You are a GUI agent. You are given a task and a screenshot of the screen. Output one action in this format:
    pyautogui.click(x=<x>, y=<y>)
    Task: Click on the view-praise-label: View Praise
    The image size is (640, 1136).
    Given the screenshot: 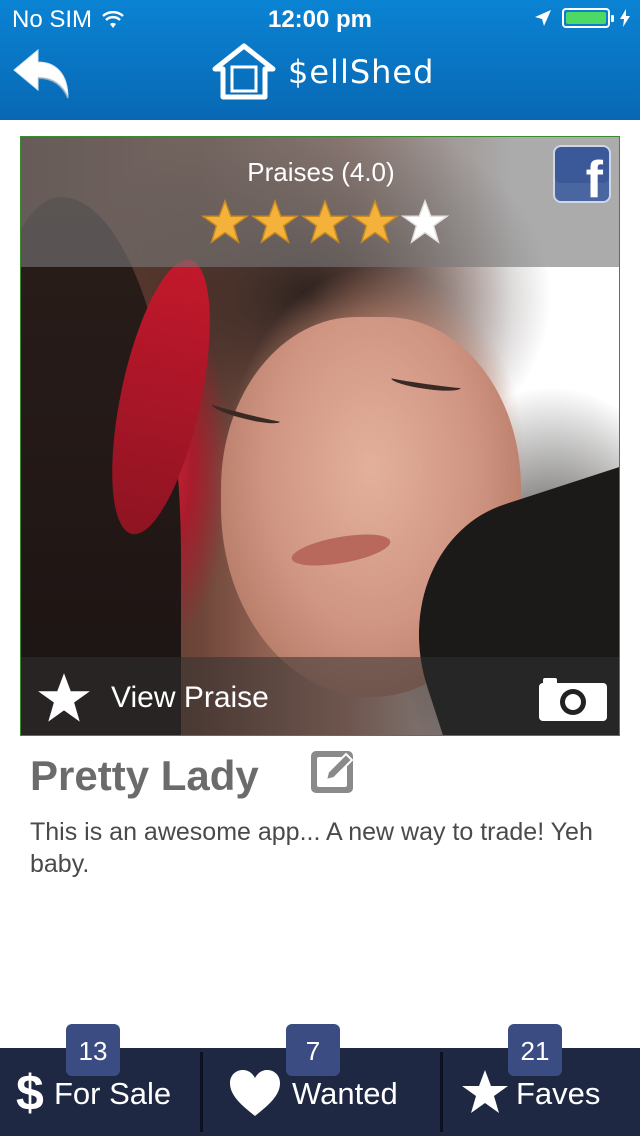 What is the action you would take?
    pyautogui.click(x=190, y=697)
    